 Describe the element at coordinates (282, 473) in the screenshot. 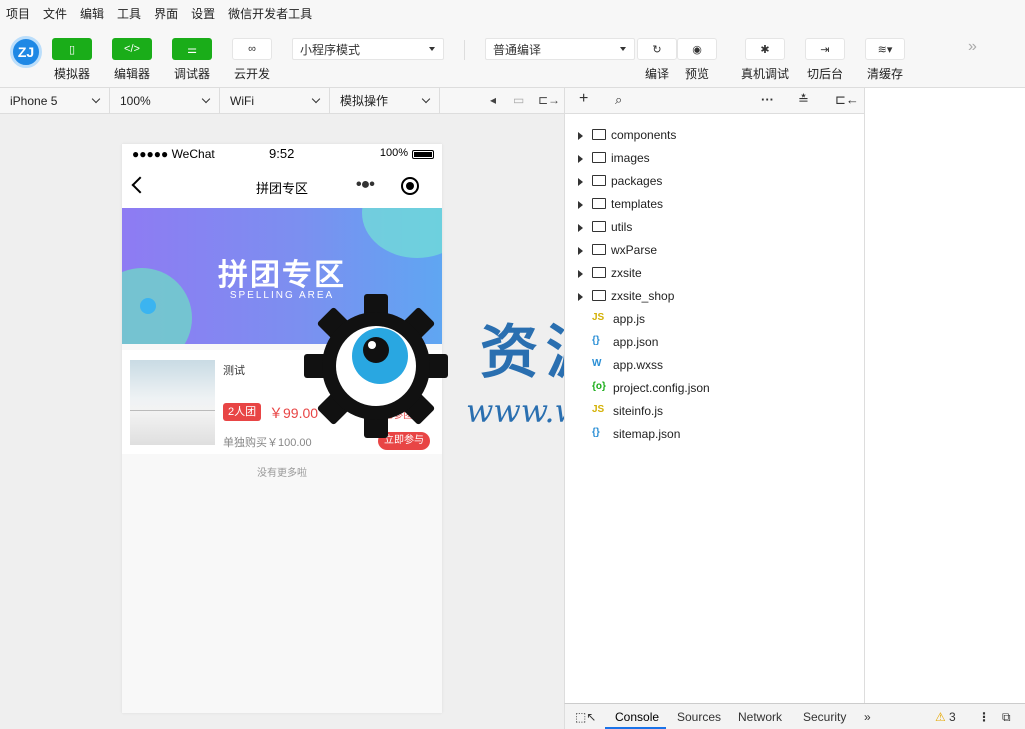

I see `no-more-text: 没有更多啦` at that location.